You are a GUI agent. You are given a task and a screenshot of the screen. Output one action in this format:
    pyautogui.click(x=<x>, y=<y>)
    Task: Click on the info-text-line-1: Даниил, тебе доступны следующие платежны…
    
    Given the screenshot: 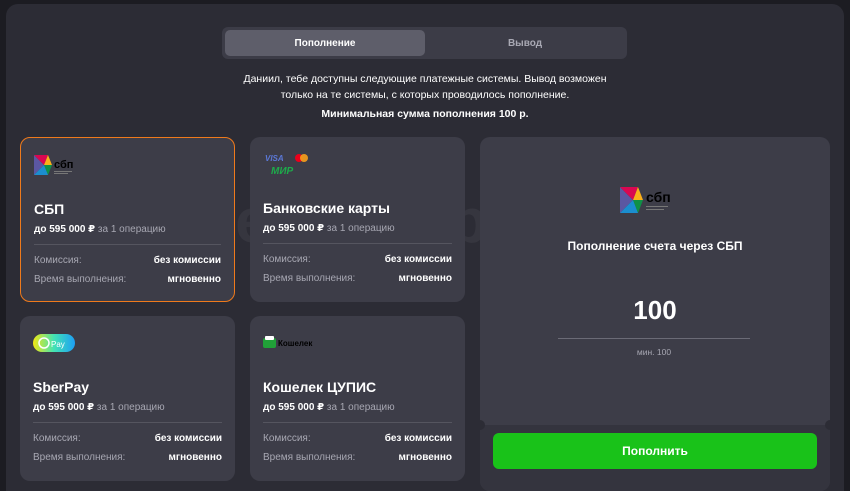 What is the action you would take?
    pyautogui.click(x=425, y=79)
    